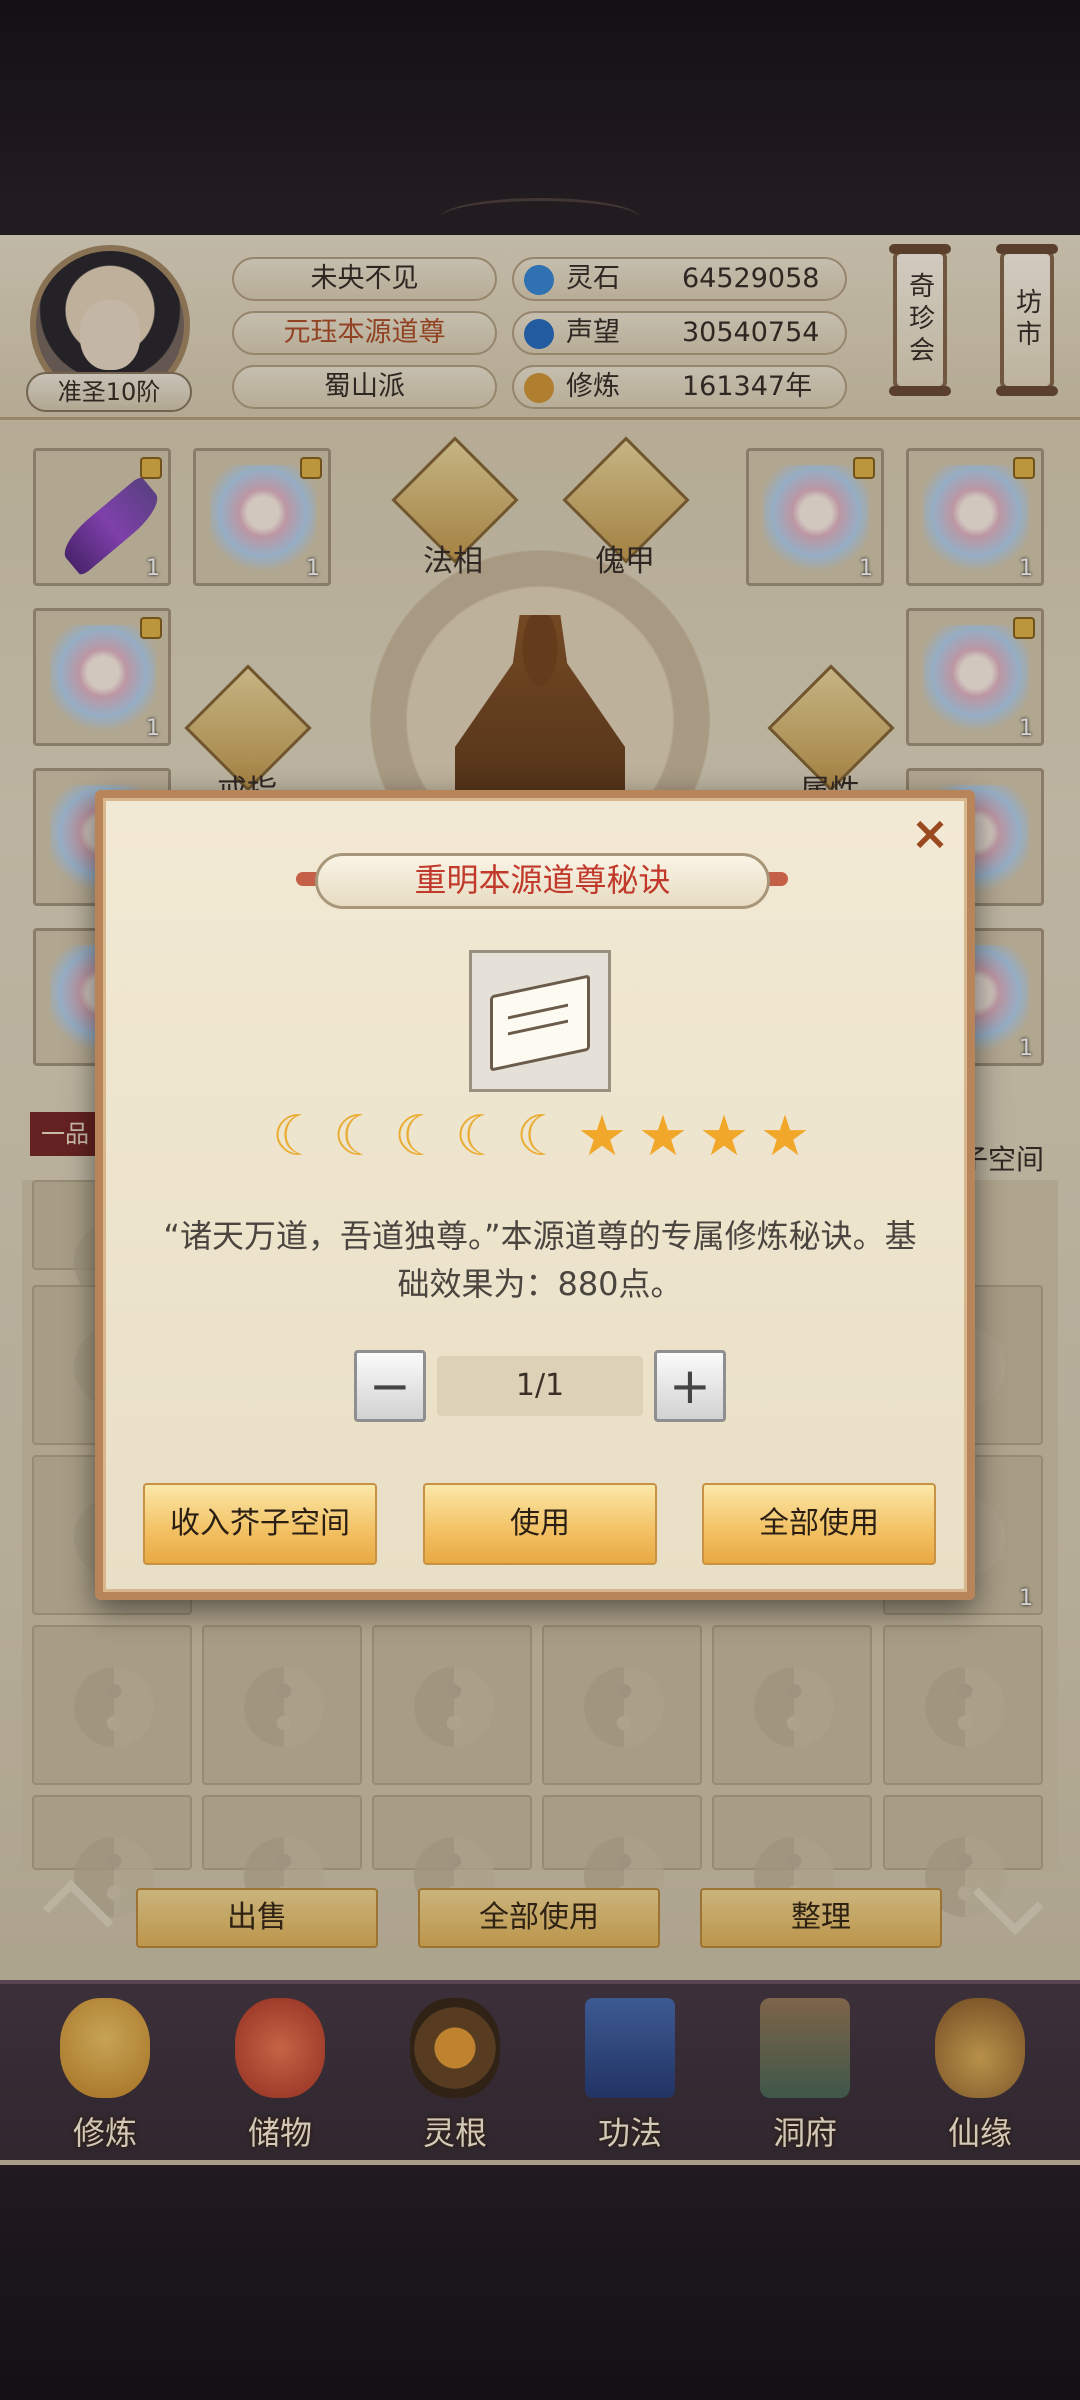 This screenshot has width=1080, height=2400. I want to click on item-description: “诸天万道，吾道独尊。”本源道尊的专属修炼秘诀。基础效果为：880点。, so click(540, 1260).